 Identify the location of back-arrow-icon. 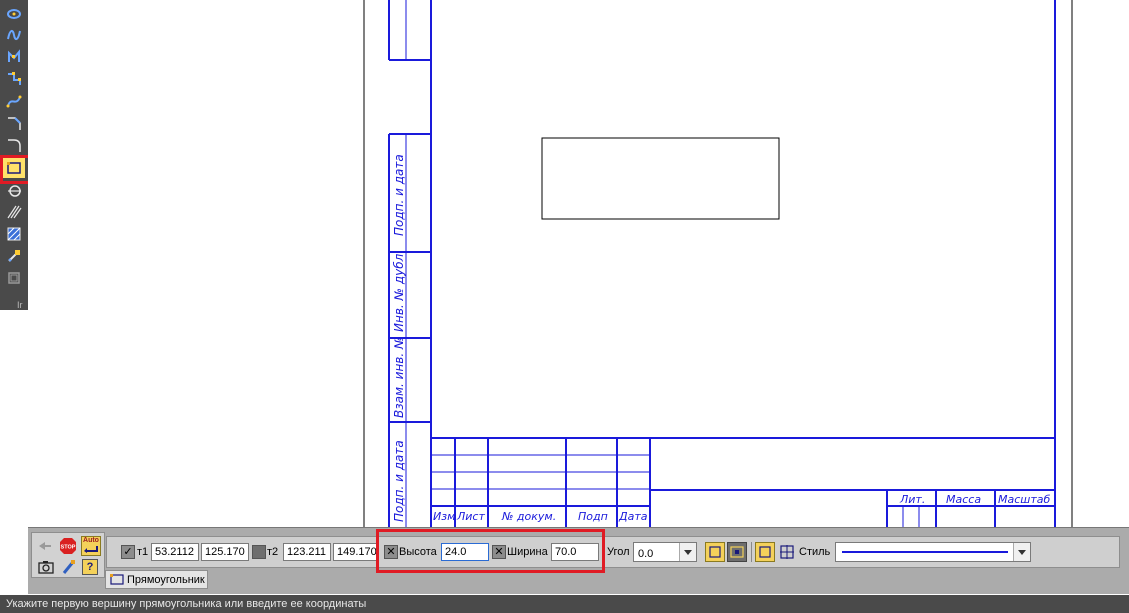
(45, 547).